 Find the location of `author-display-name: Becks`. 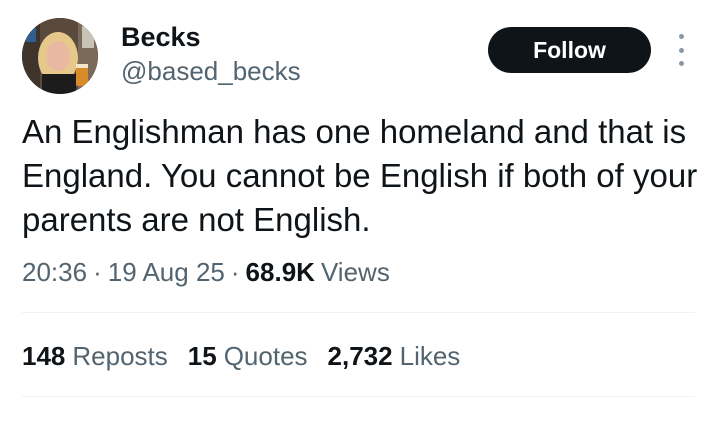

author-display-name: Becks is located at coordinates (161, 37).